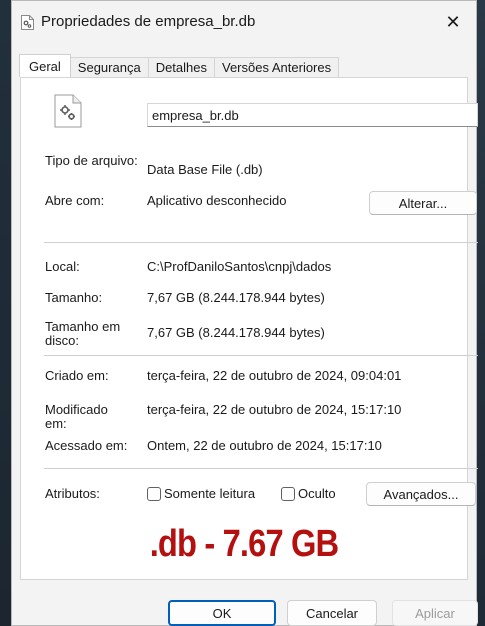  Describe the element at coordinates (154, 493) in the screenshot. I see `readonly-checkbox-box` at that location.